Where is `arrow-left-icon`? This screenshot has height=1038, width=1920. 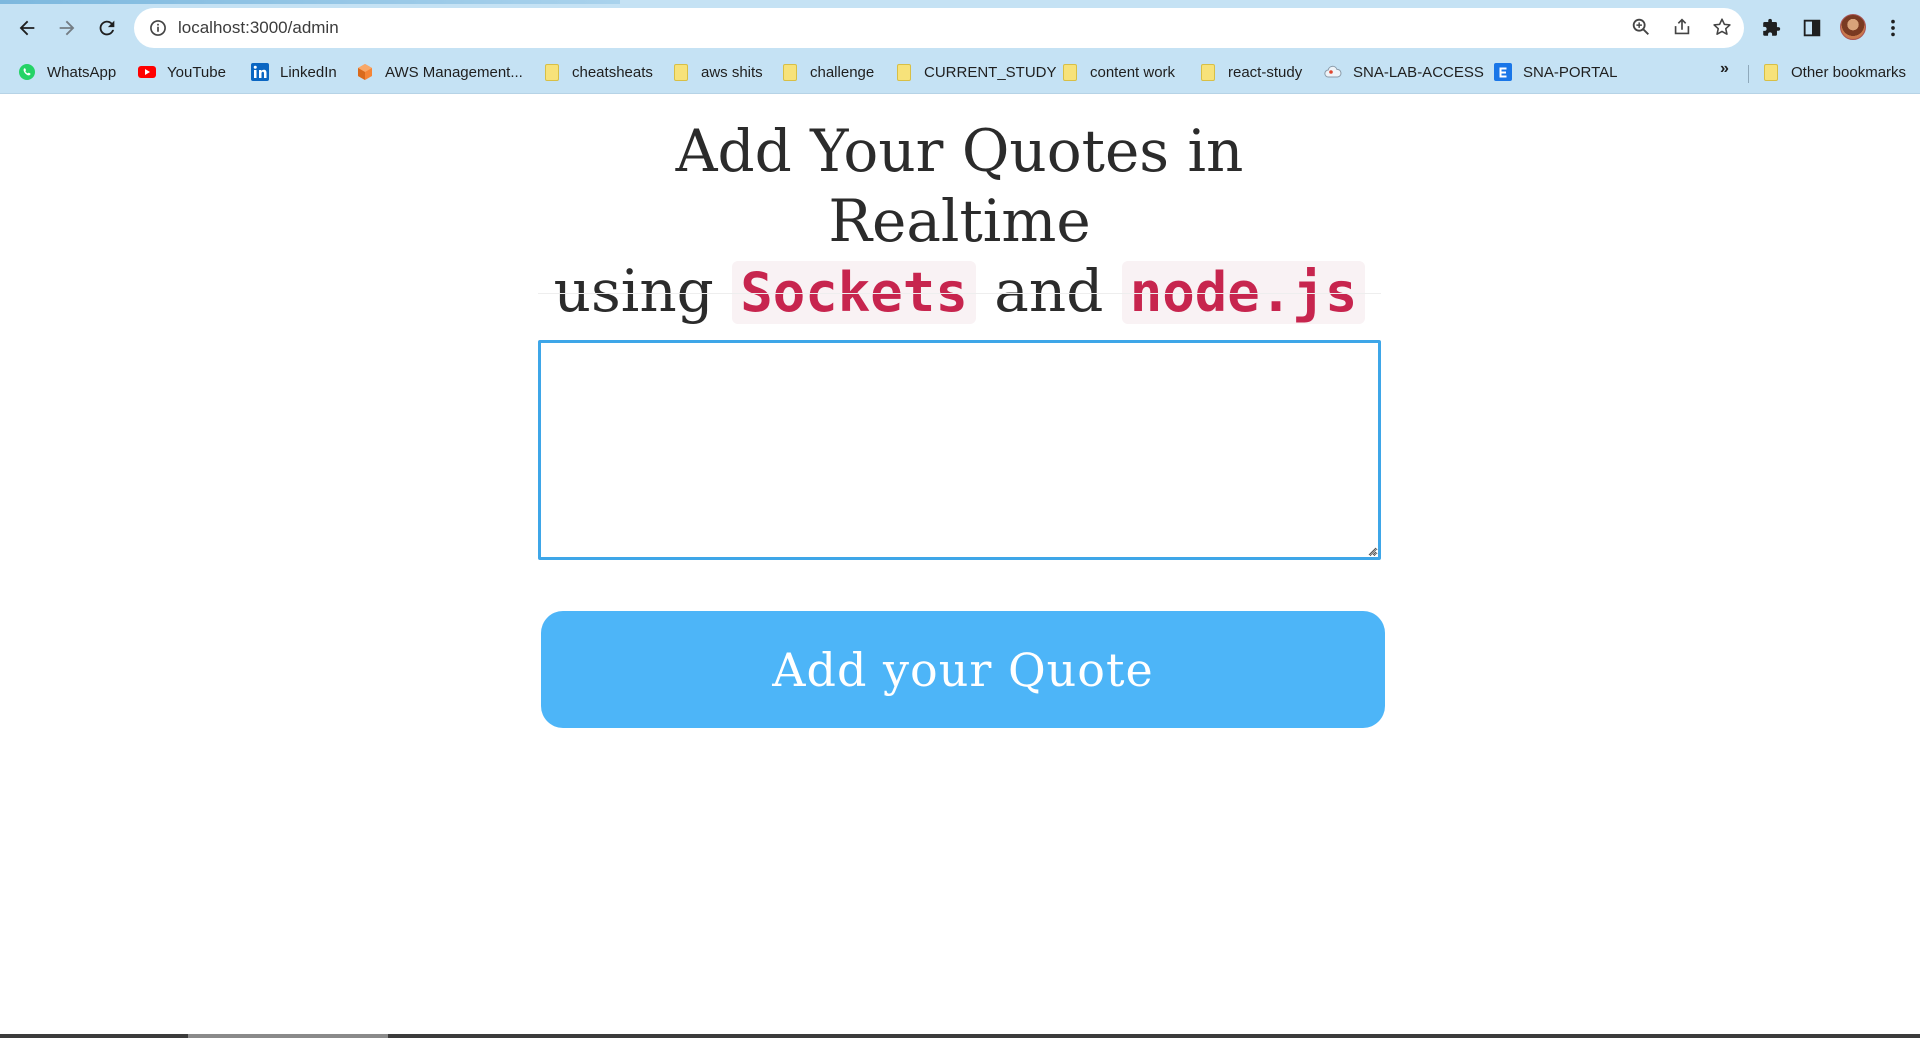
arrow-left-icon is located at coordinates (27, 28).